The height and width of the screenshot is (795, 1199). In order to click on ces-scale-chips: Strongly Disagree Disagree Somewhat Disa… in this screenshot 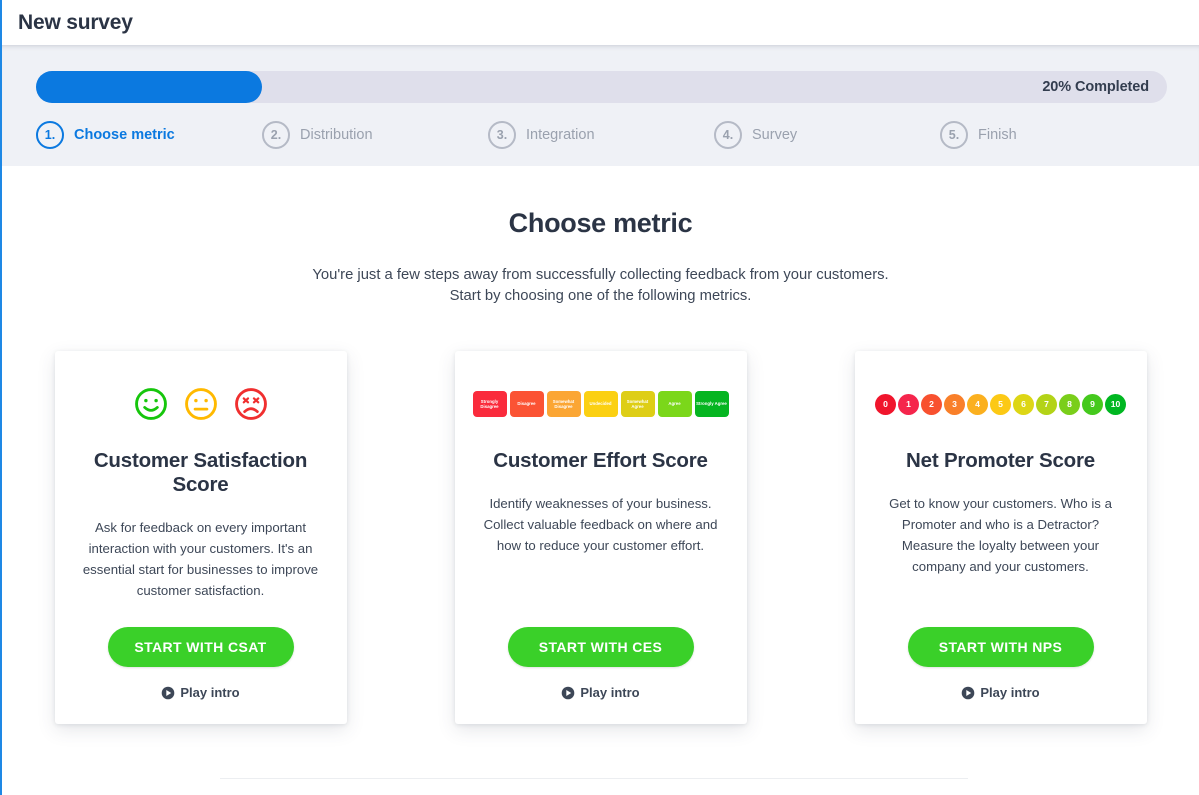, I will do `click(600, 404)`.